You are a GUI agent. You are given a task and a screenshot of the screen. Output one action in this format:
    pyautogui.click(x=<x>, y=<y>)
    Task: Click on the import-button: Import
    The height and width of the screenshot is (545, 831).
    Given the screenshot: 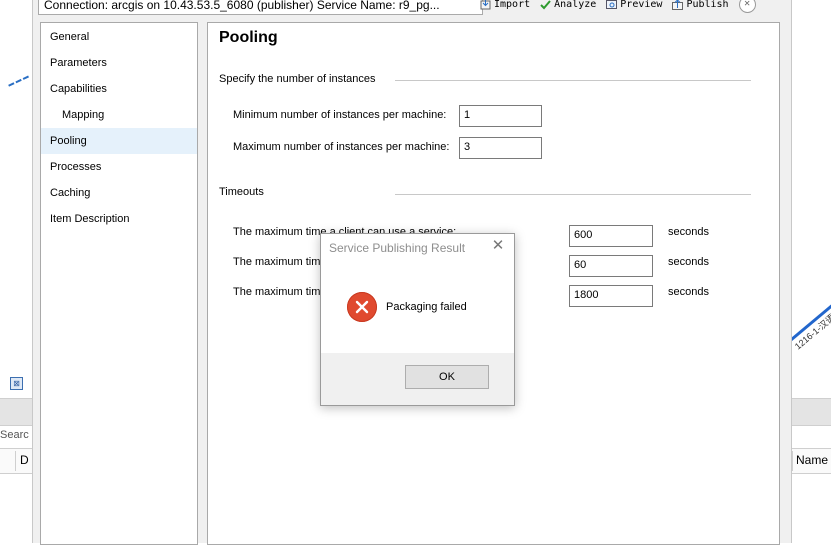 What is the action you would take?
    pyautogui.click(x=505, y=5)
    